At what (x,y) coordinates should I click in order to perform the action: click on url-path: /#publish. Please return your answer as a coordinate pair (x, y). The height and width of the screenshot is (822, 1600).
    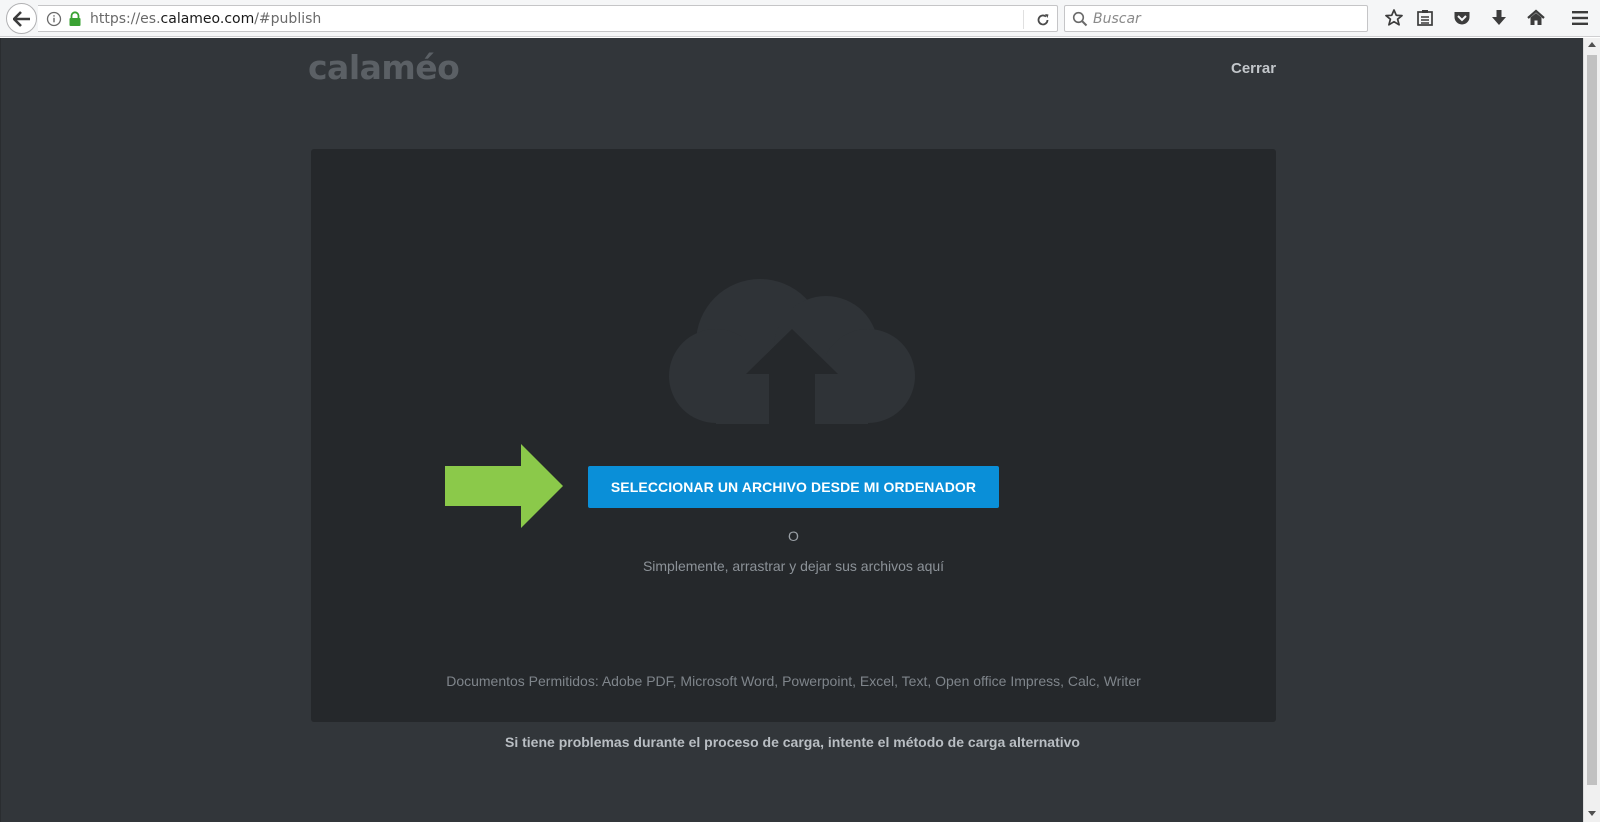
    Looking at the image, I should click on (288, 19).